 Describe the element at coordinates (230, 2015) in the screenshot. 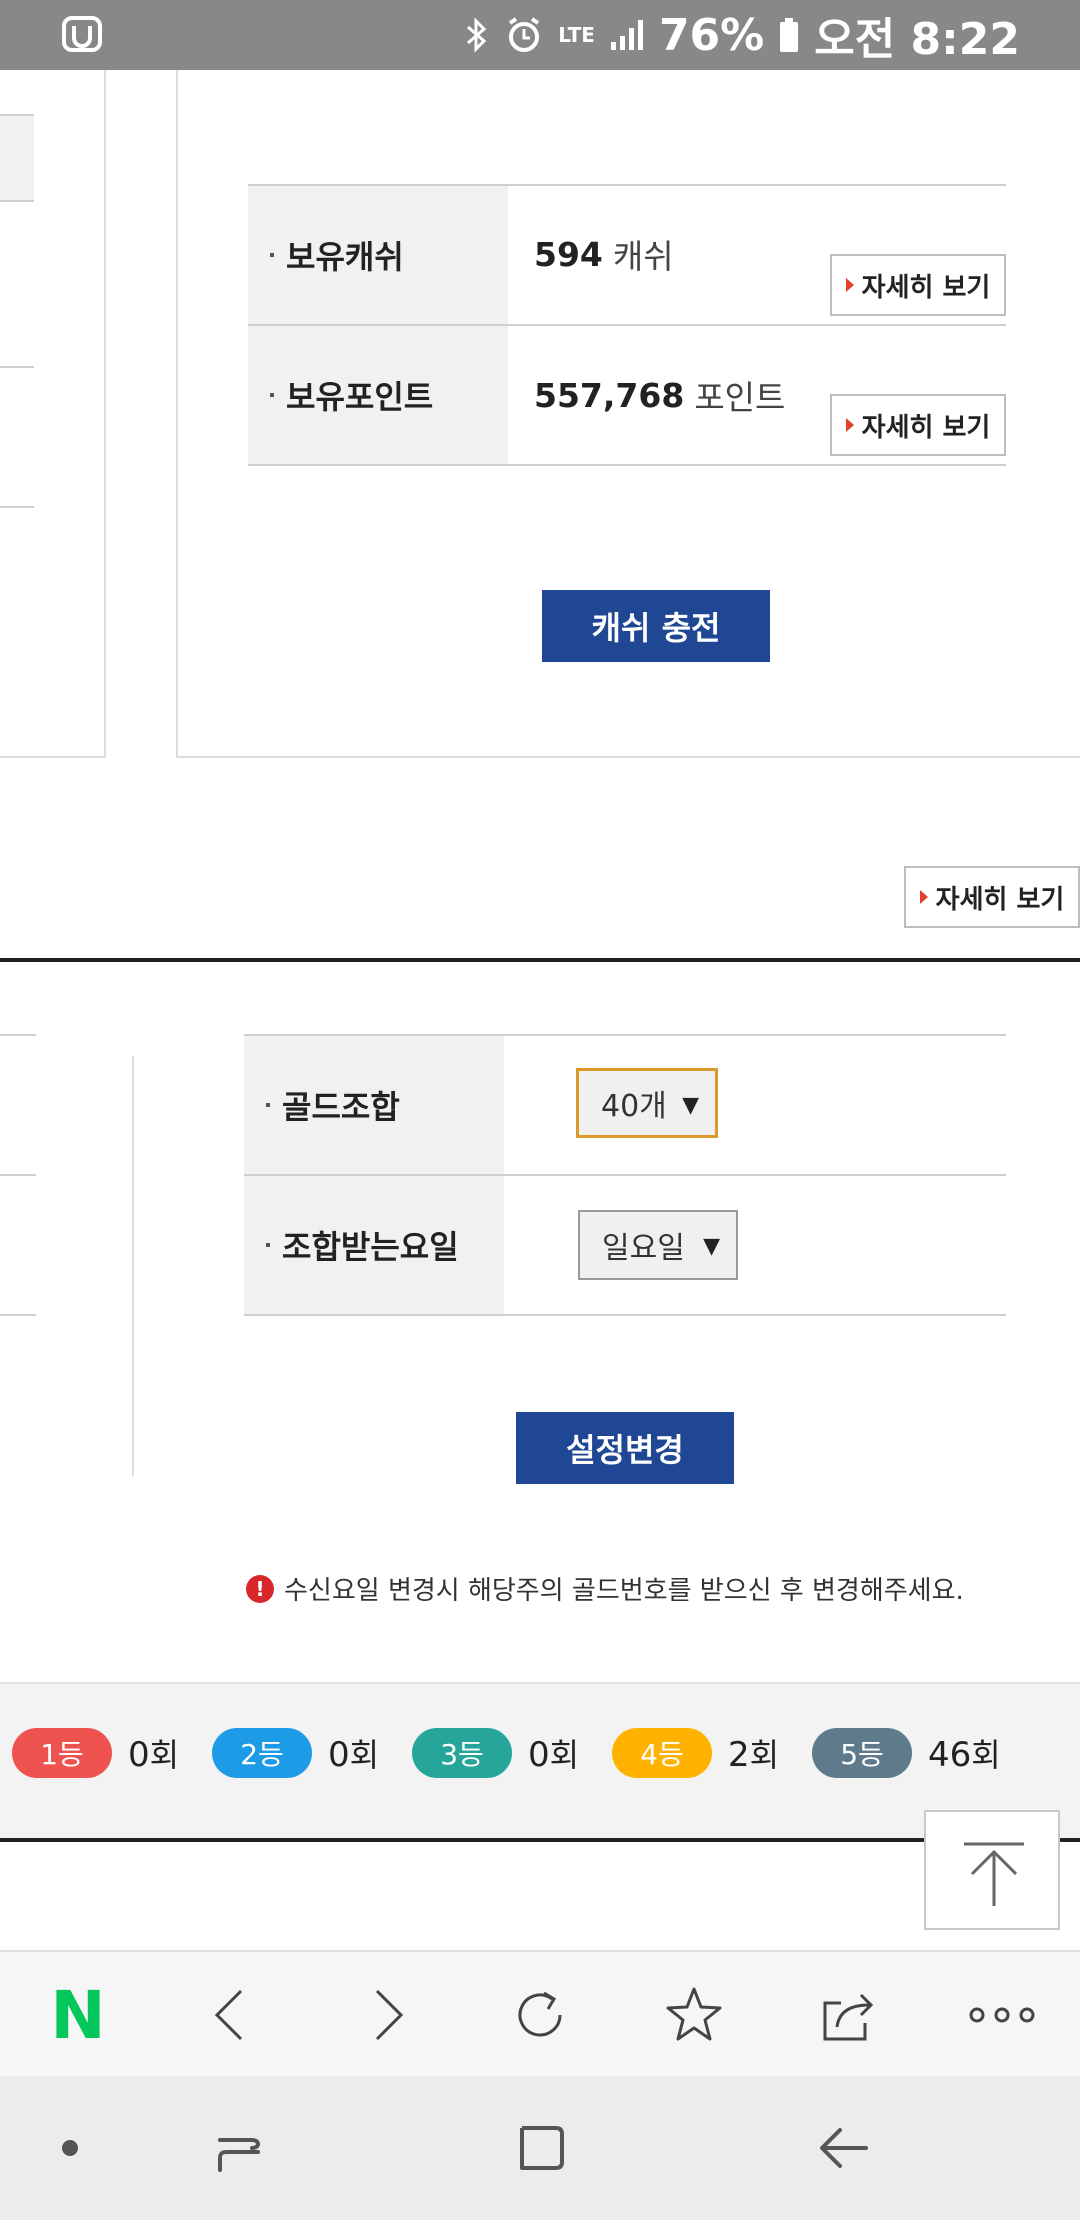

I see `back-icon` at that location.